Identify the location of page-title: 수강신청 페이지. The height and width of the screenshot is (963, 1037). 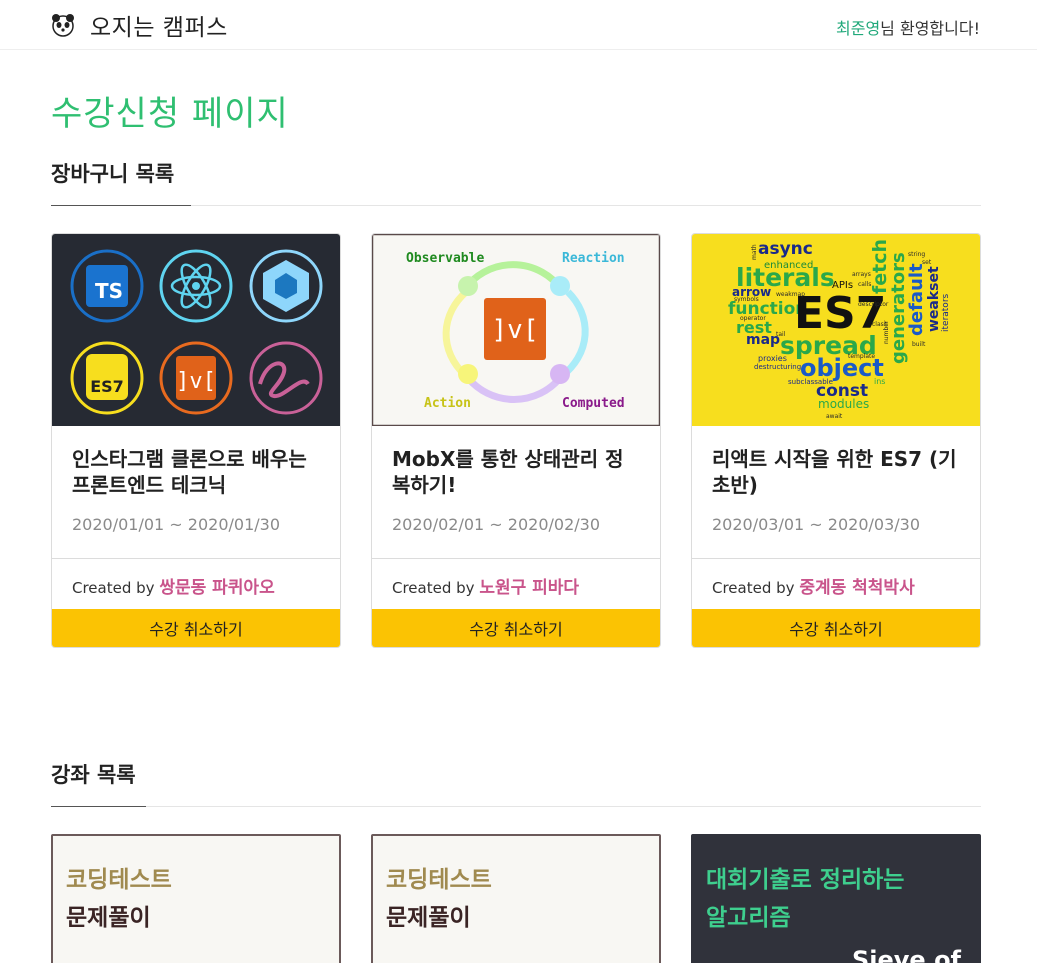
(170, 114).